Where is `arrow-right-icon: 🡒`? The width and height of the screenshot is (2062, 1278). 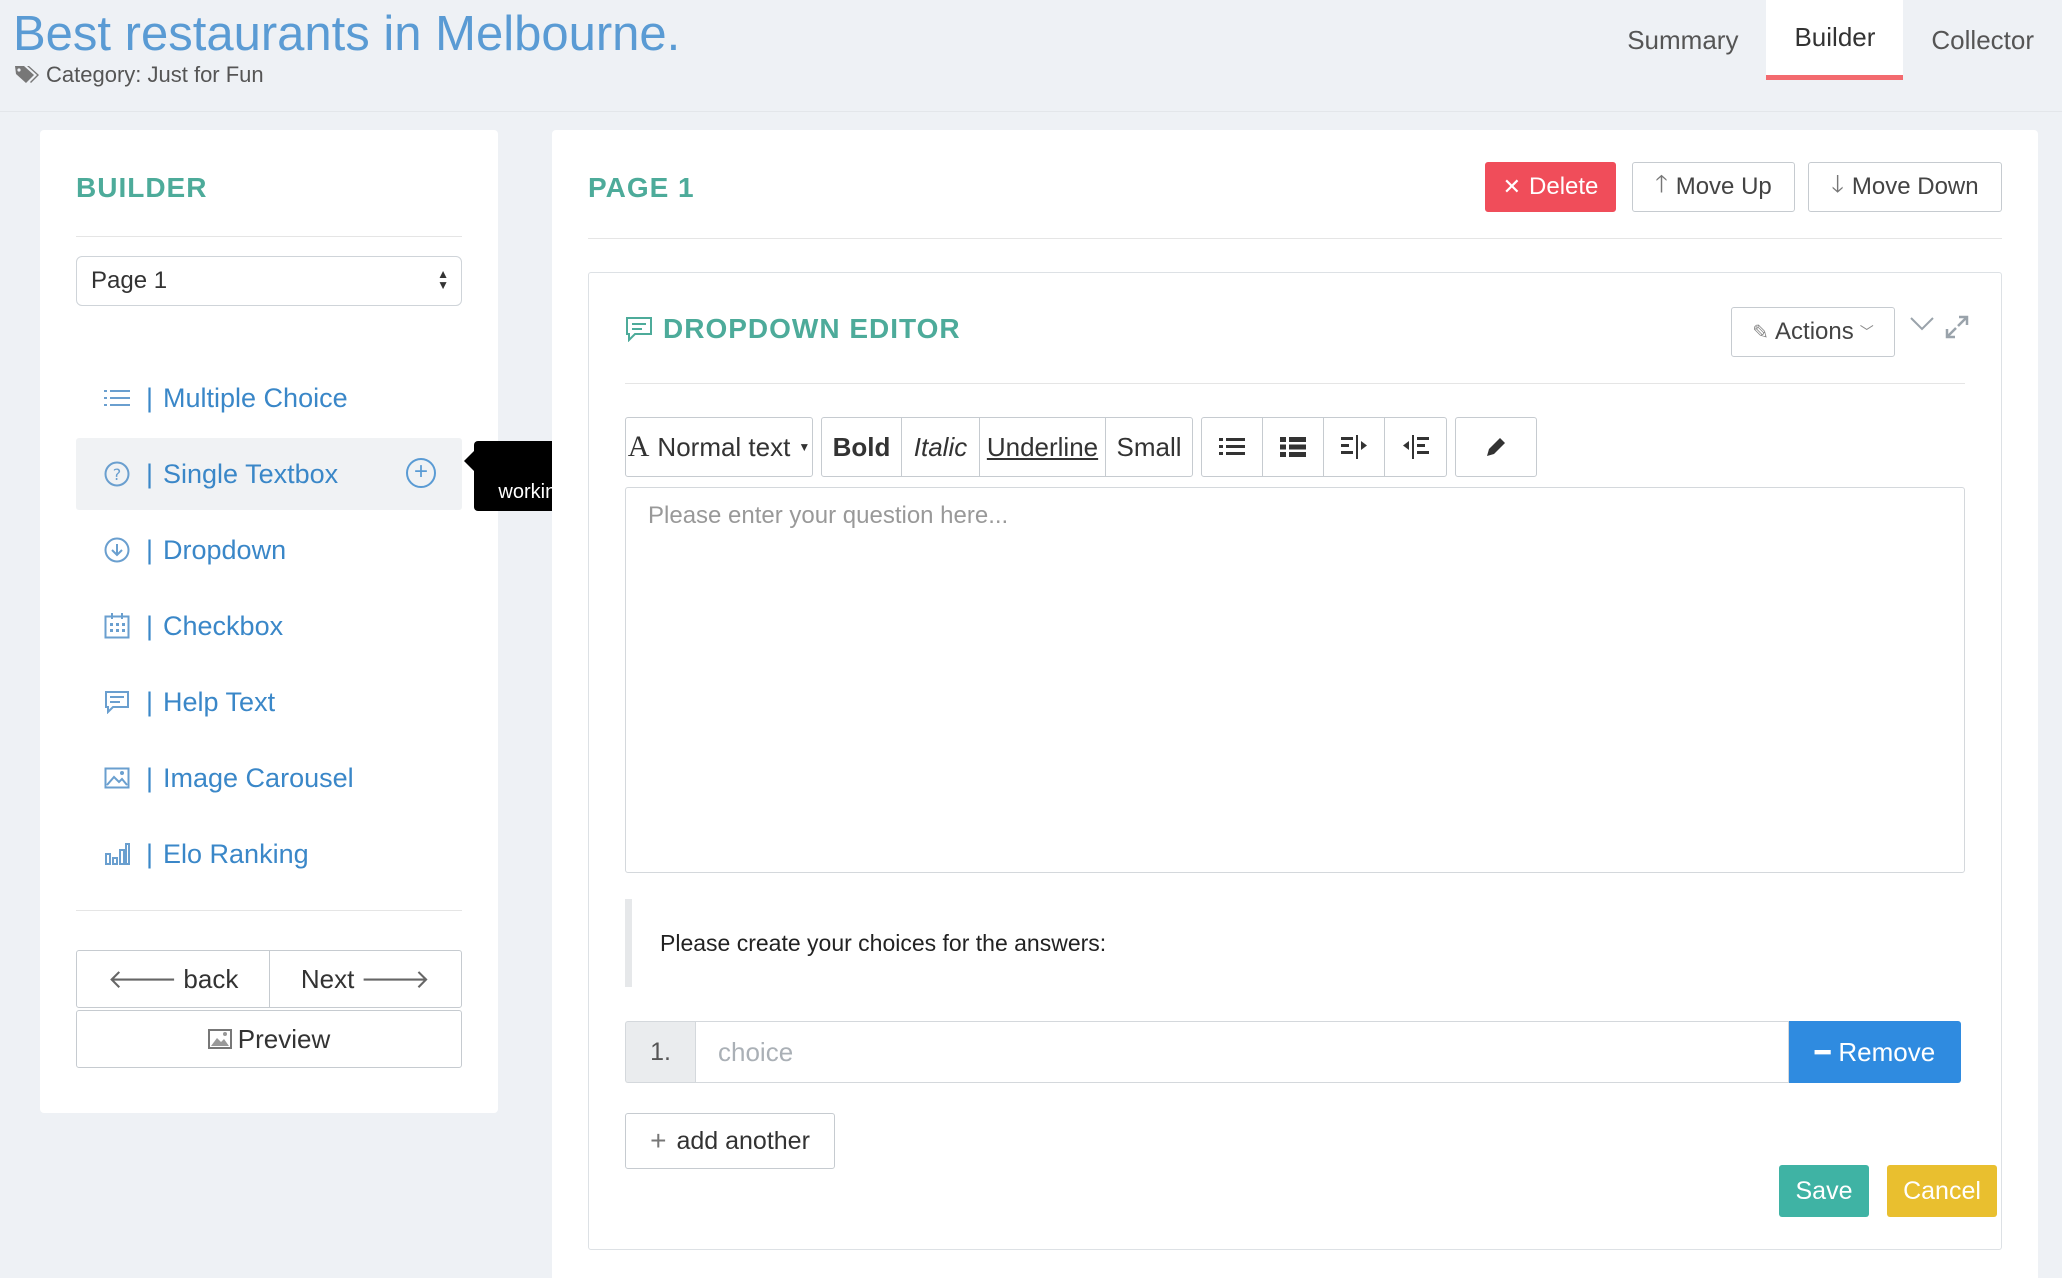
arrow-right-icon: 🡒 is located at coordinates (395, 978).